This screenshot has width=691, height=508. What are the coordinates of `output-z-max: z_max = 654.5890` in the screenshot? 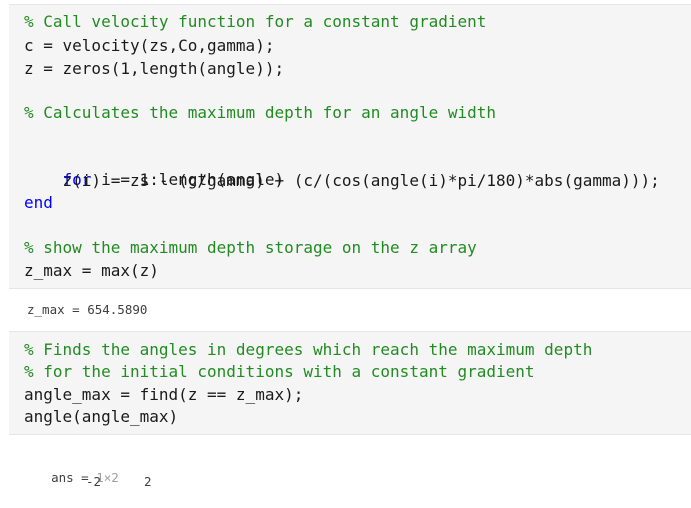 It's located at (87, 309).